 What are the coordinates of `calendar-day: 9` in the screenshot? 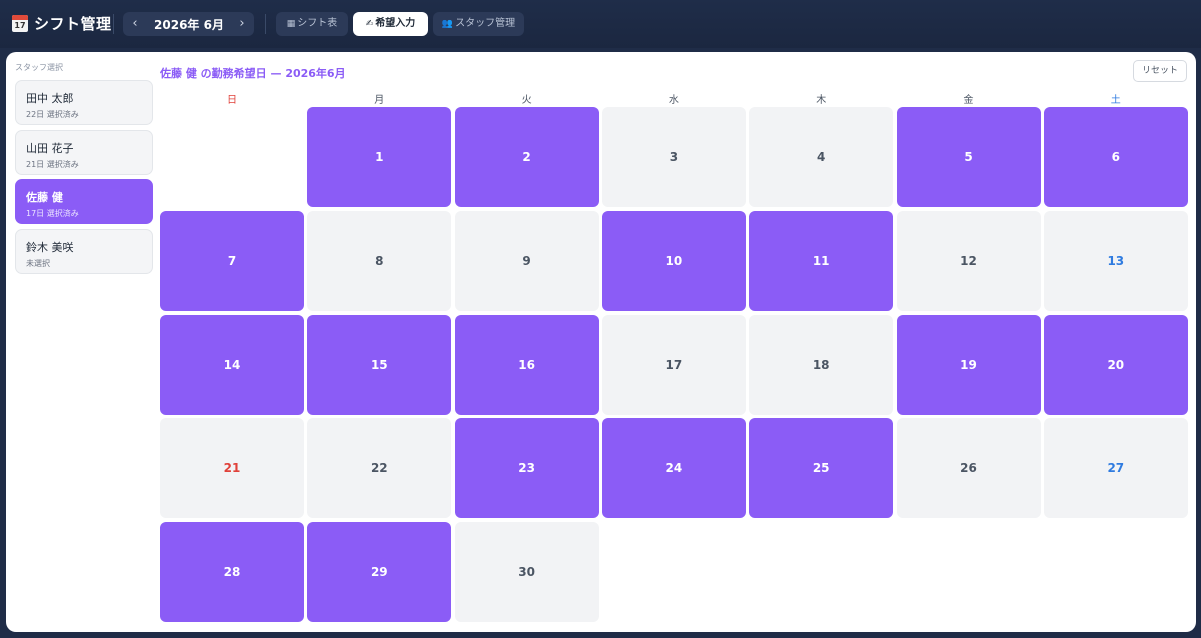 It's located at (526, 260).